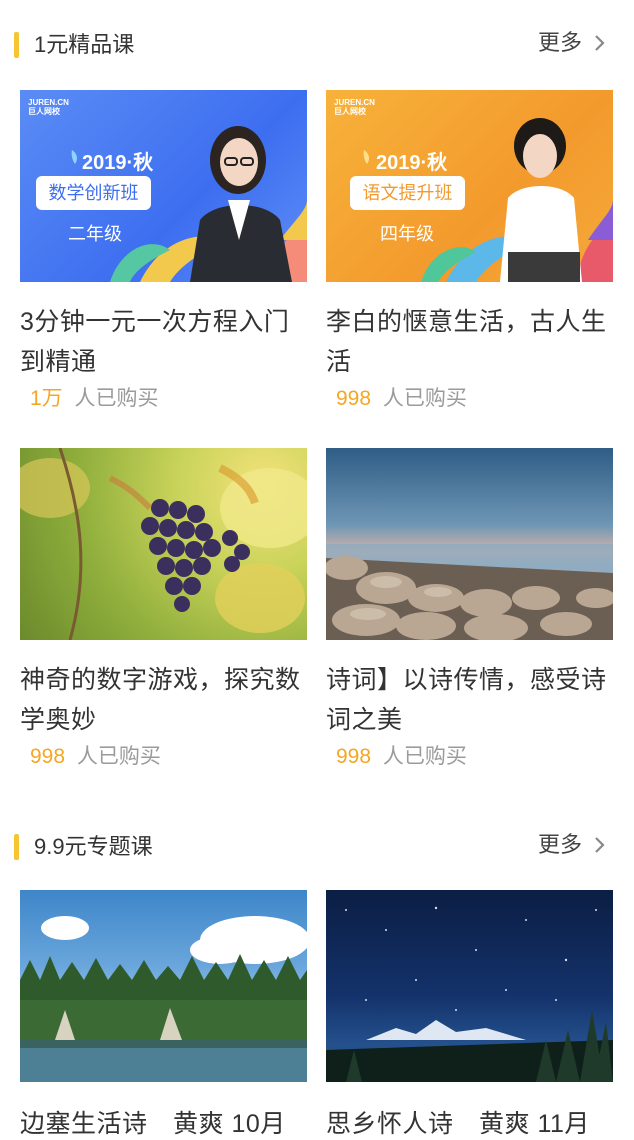 This screenshot has height=1140, width=634. I want to click on course-card: 边塞生活诗 黄爽 10月, so click(163, 1015).